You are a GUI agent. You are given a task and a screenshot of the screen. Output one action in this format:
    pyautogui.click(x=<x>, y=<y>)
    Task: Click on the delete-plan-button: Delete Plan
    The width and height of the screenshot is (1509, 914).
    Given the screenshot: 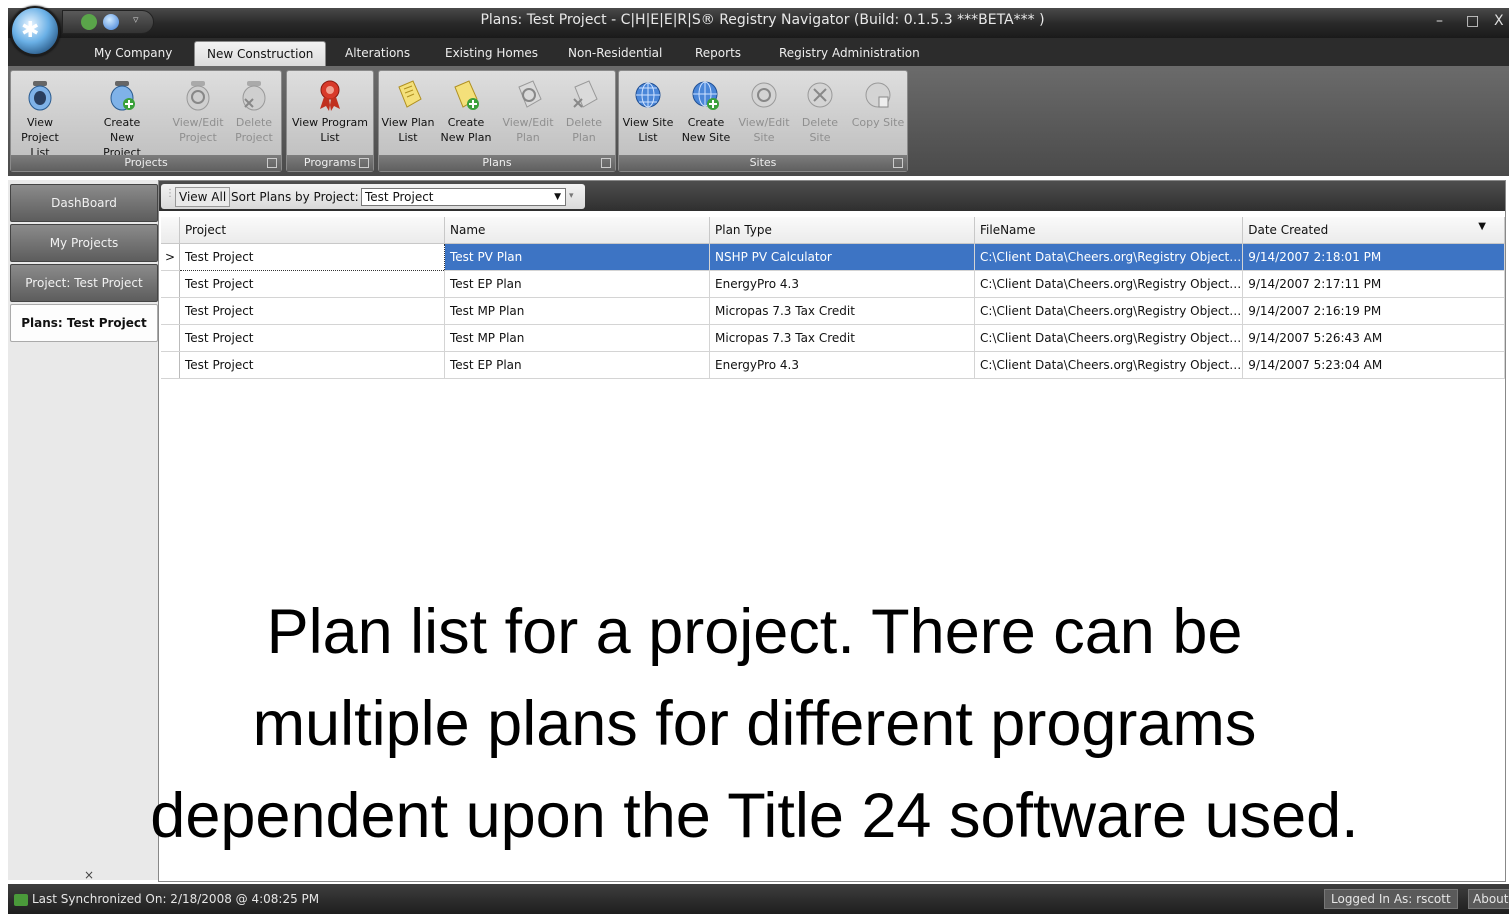 What is the action you would take?
    pyautogui.click(x=584, y=111)
    